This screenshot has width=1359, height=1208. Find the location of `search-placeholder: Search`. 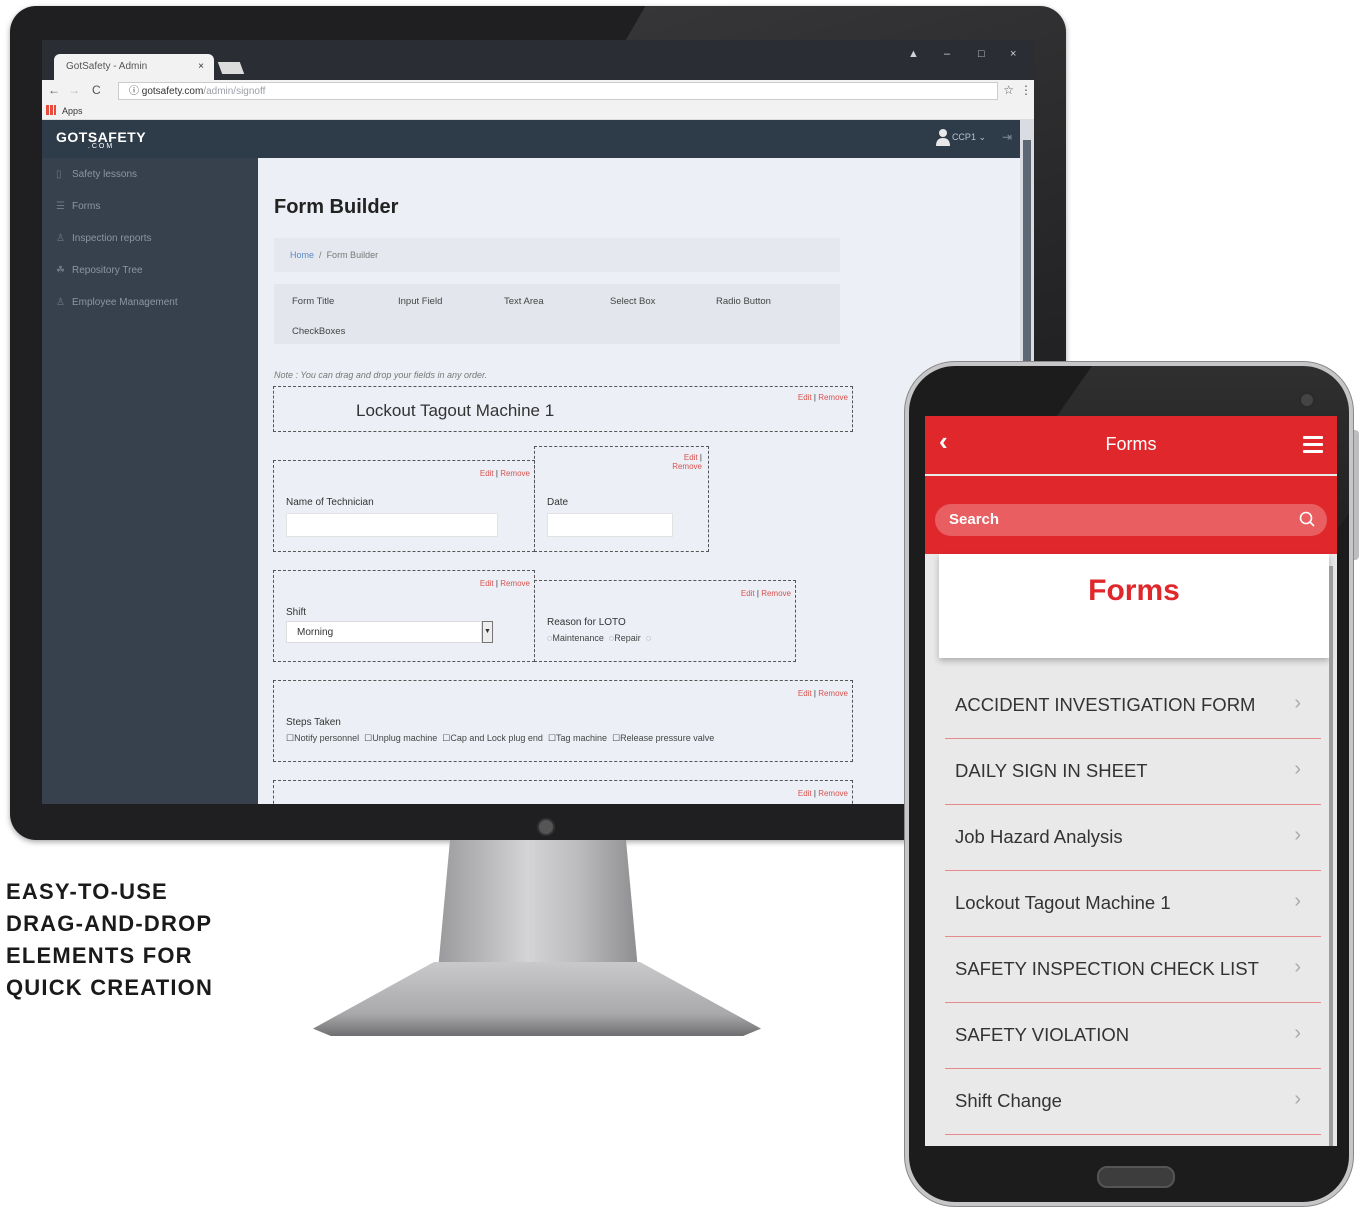

search-placeholder: Search is located at coordinates (974, 519).